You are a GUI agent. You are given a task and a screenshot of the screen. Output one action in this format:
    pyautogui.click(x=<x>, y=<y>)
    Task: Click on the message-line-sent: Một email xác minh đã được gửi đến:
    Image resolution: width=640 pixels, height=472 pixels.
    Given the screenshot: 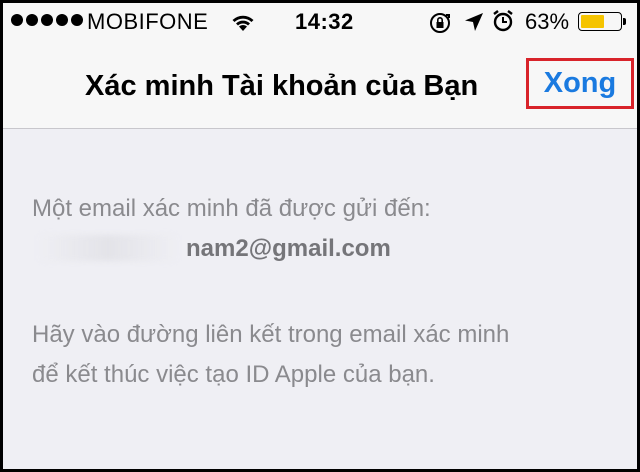 What is the action you would take?
    pyautogui.click(x=231, y=208)
    